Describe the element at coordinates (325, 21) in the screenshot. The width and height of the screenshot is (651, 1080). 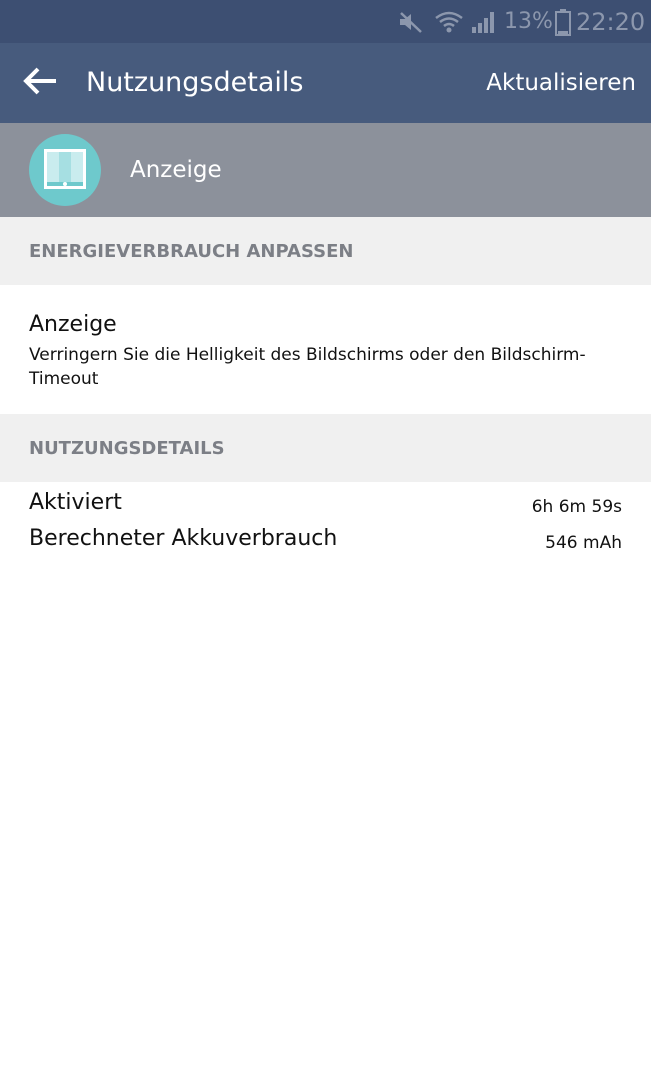
I see `status-bar: 13% 22:20` at that location.